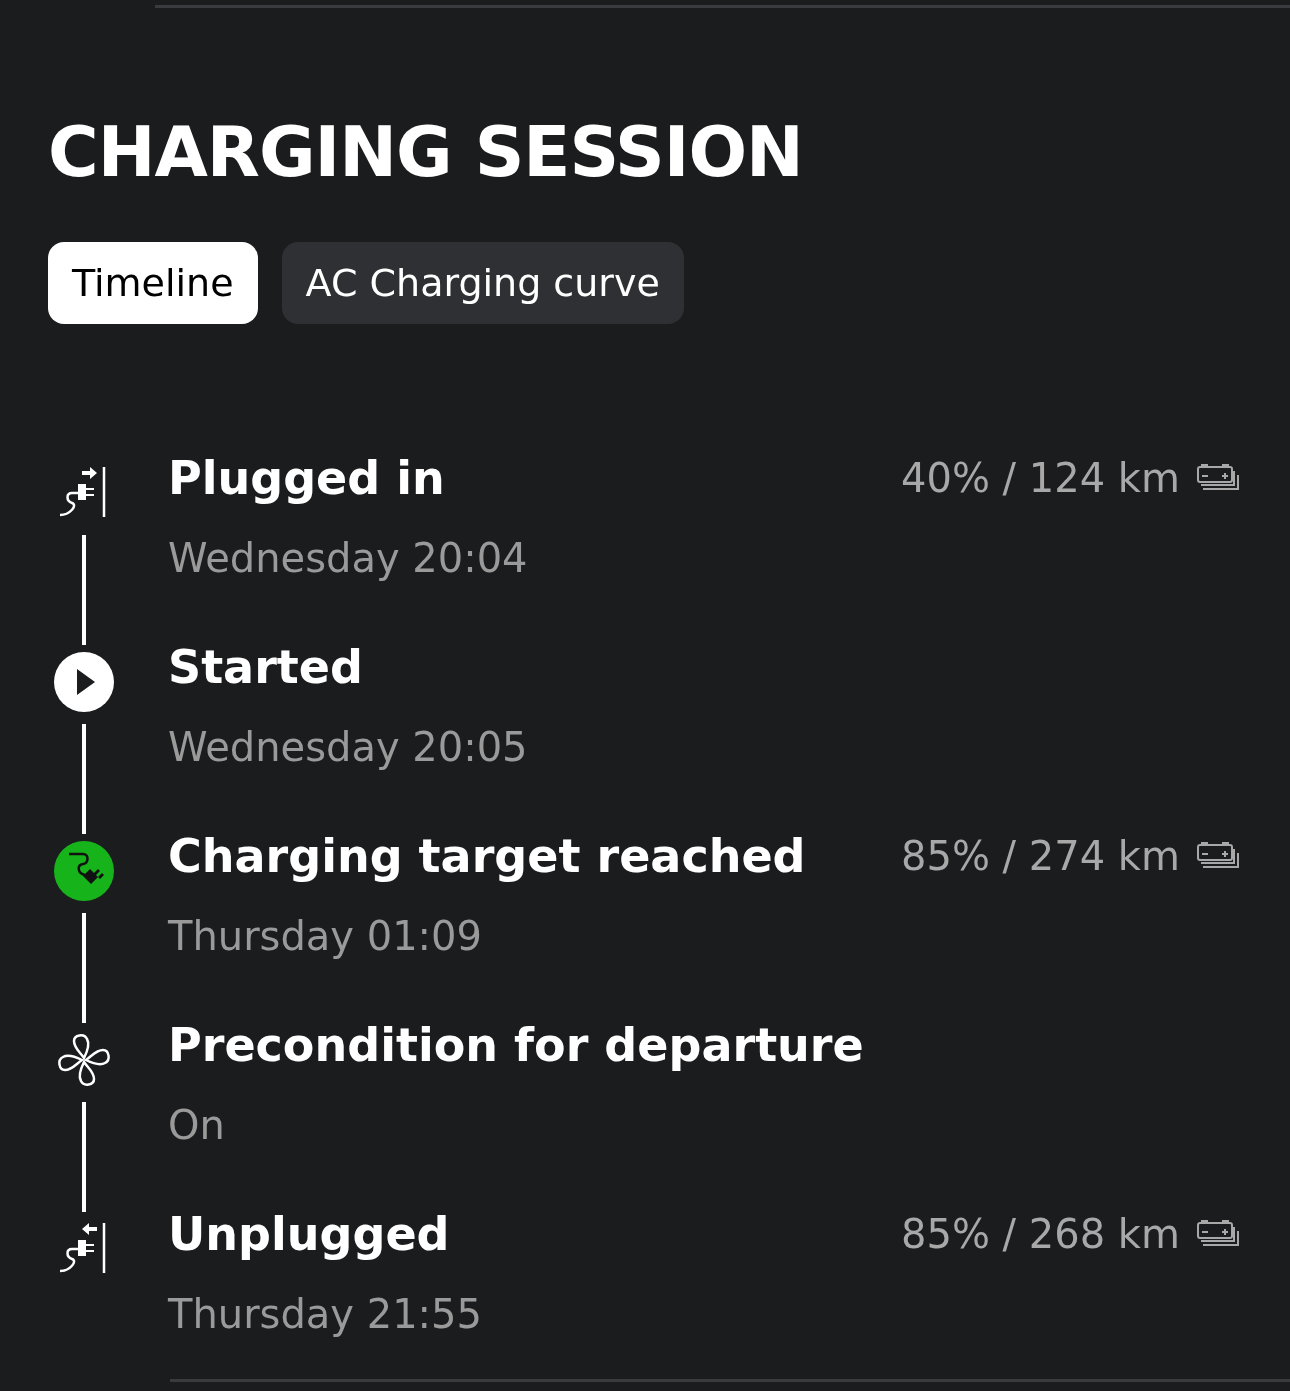 Image resolution: width=1290 pixels, height=1391 pixels. What do you see at coordinates (325, 936) in the screenshot?
I see `event-time: Thursday 01:09` at bounding box center [325, 936].